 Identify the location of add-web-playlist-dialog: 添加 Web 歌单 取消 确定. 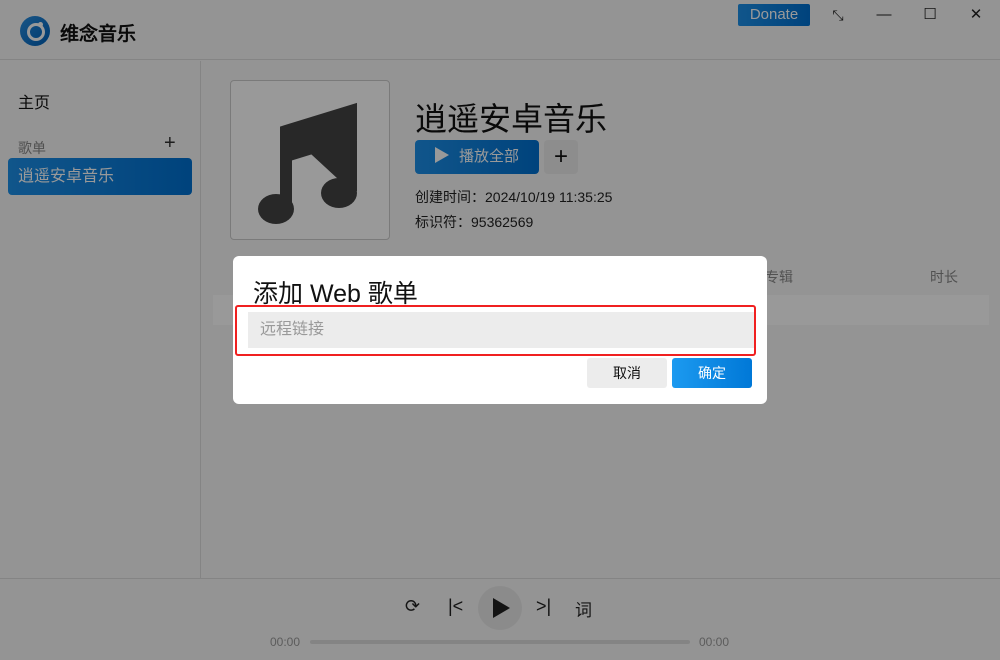
(500, 330).